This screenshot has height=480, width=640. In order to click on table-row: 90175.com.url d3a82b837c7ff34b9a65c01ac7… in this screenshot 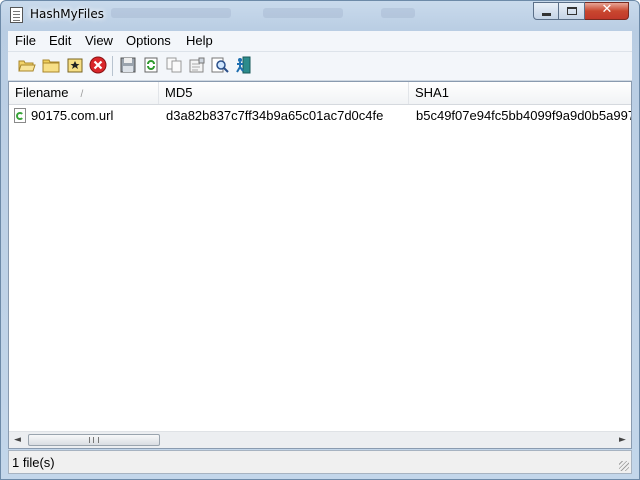, I will do `click(320, 116)`.